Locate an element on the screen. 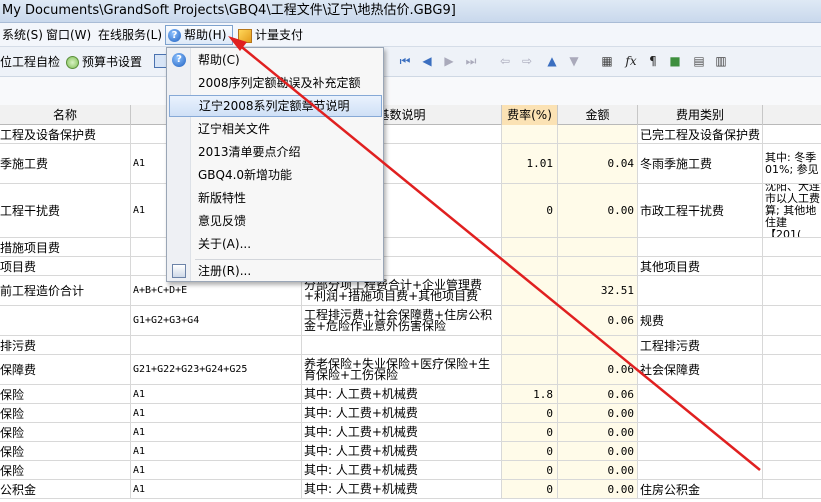  cell-base: G1+G2+G3+G4 is located at coordinates (216, 320).